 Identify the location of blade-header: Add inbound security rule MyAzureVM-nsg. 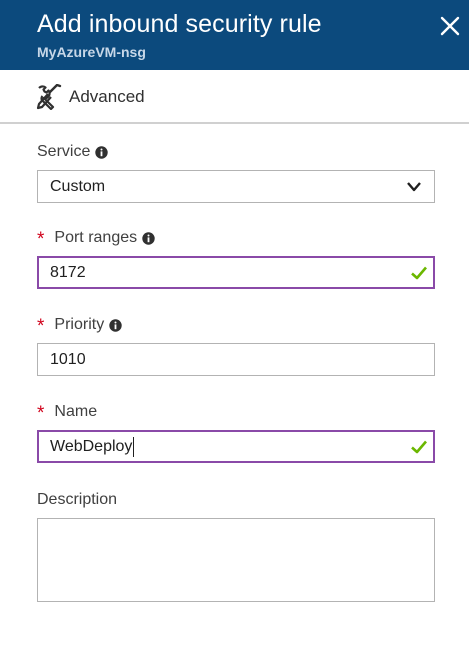
(234, 35).